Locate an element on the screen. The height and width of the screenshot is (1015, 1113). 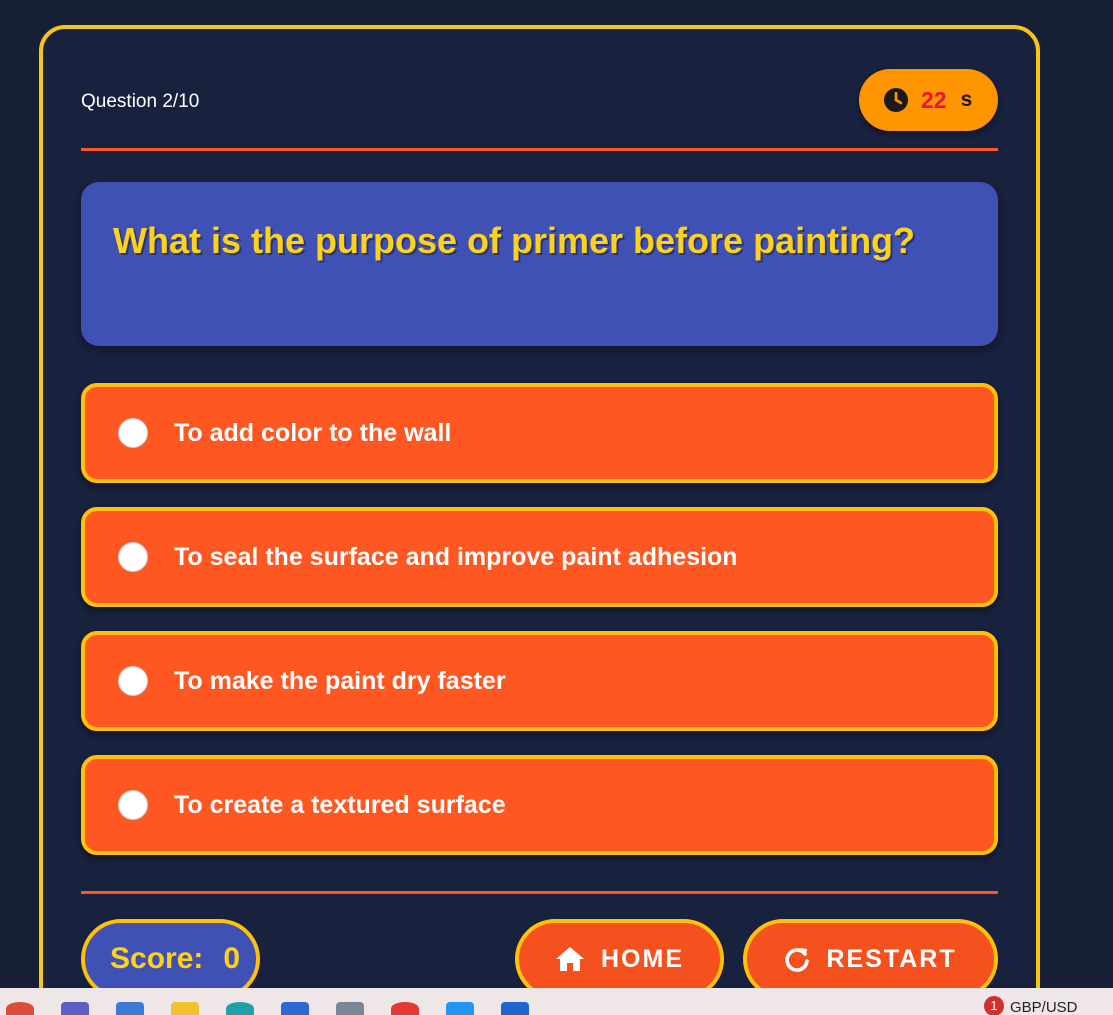
score-value: 0 is located at coordinates (232, 958).